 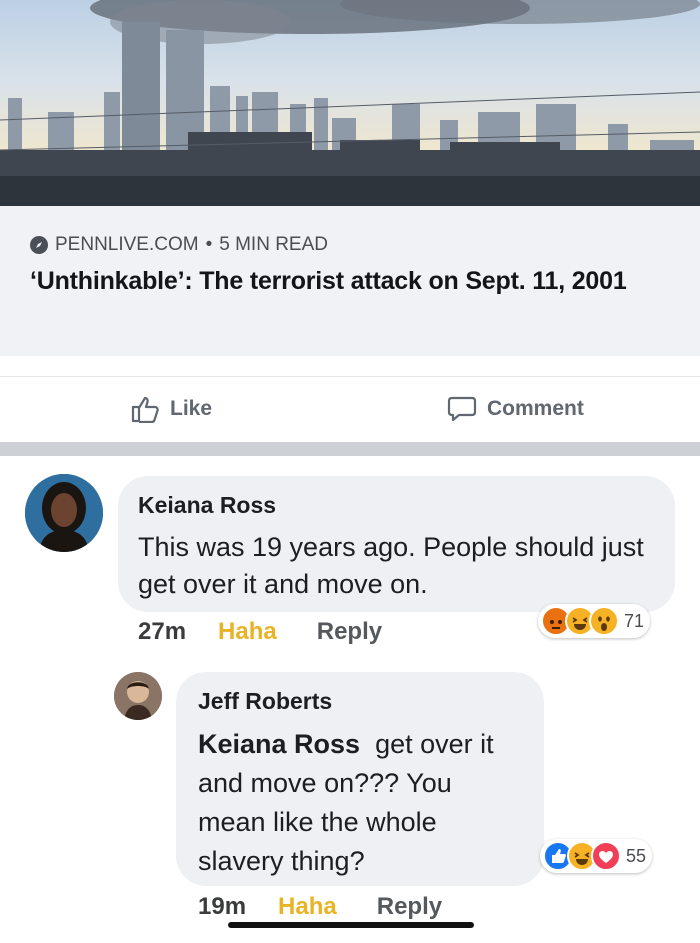 I want to click on comment-time: 27m, so click(x=162, y=632).